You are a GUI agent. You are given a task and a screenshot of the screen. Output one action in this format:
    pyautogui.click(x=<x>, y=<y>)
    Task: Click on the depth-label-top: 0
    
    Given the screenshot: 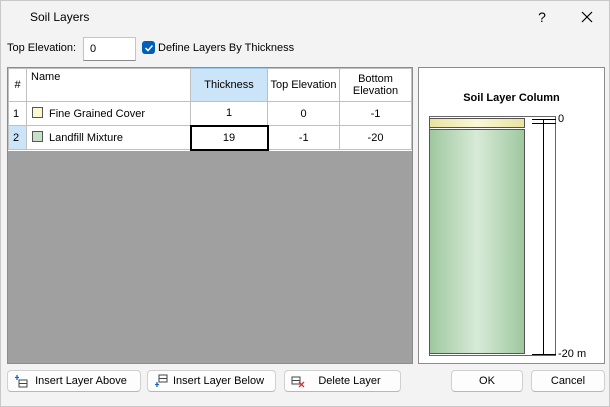 What is the action you would take?
    pyautogui.click(x=561, y=119)
    